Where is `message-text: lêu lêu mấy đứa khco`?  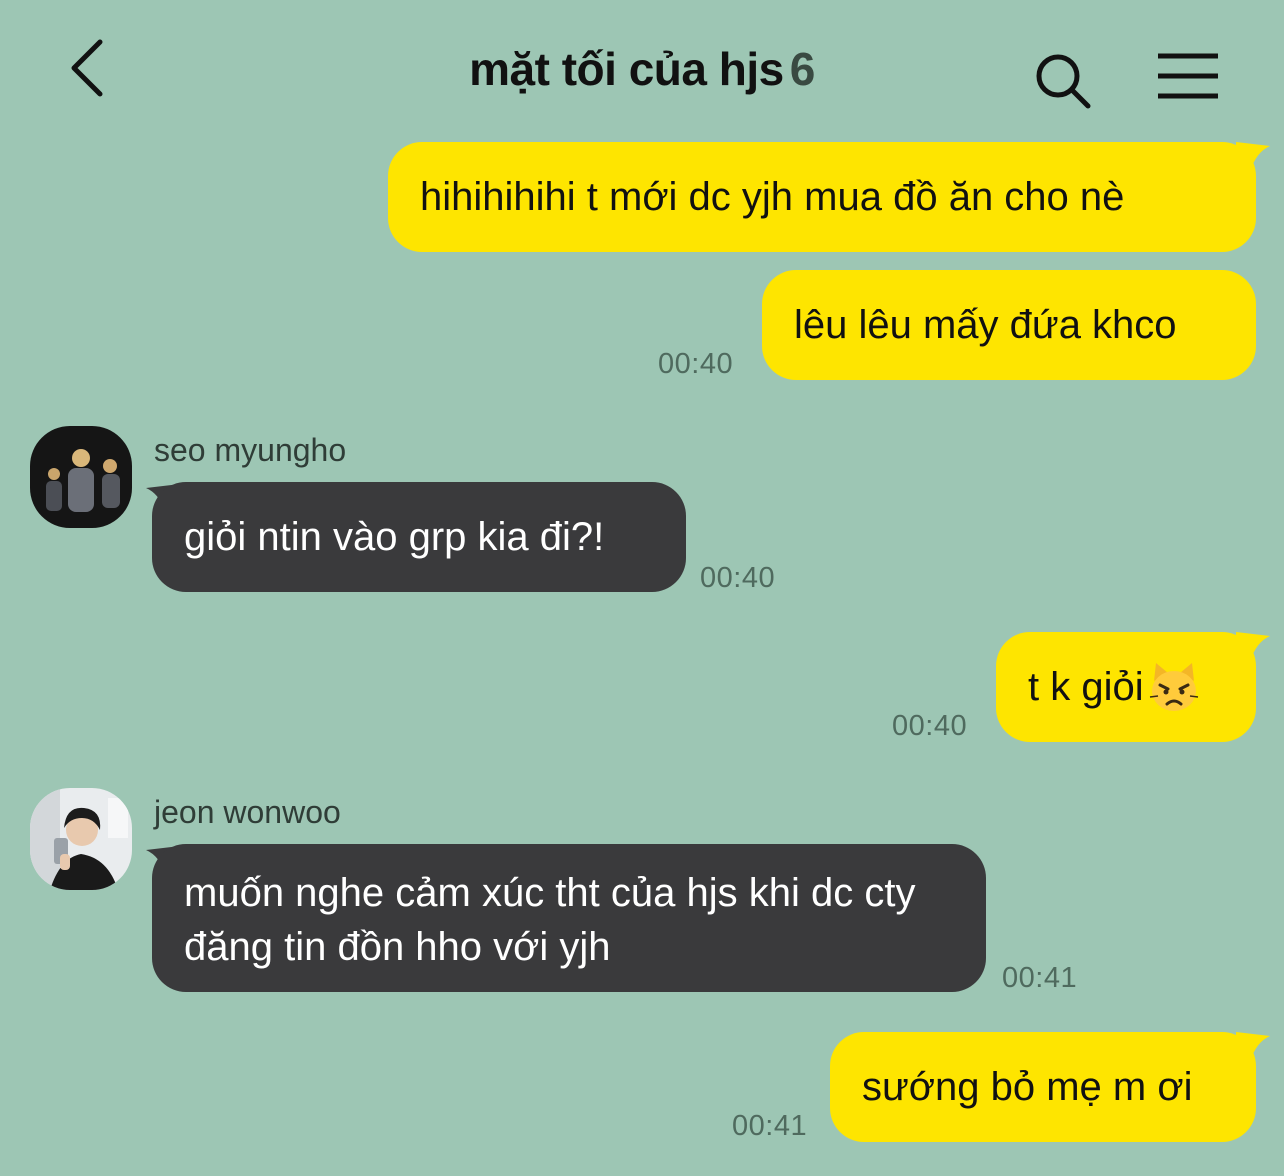
message-text: lêu lêu mấy đứa khco is located at coordinates (985, 325).